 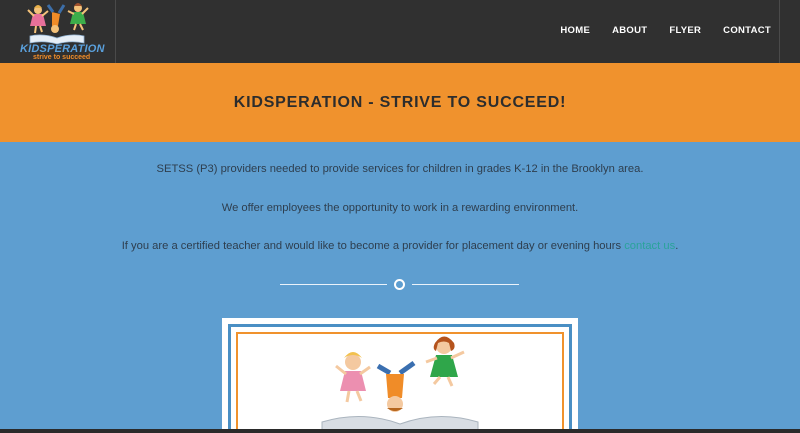 What do you see at coordinates (465, 284) in the screenshot?
I see `separator-line-right` at bounding box center [465, 284].